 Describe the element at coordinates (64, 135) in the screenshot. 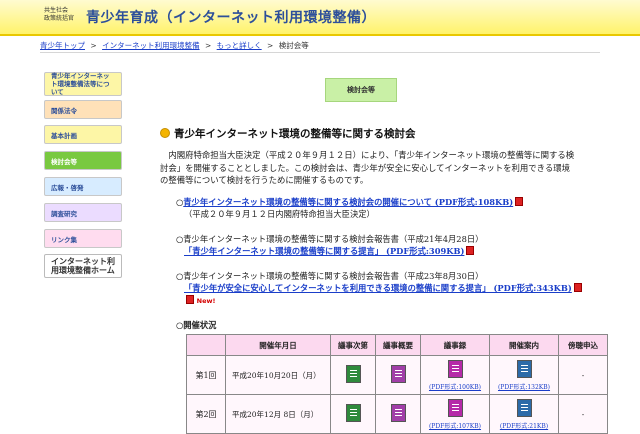

I see `sidebar-item-label: 基本計画` at that location.